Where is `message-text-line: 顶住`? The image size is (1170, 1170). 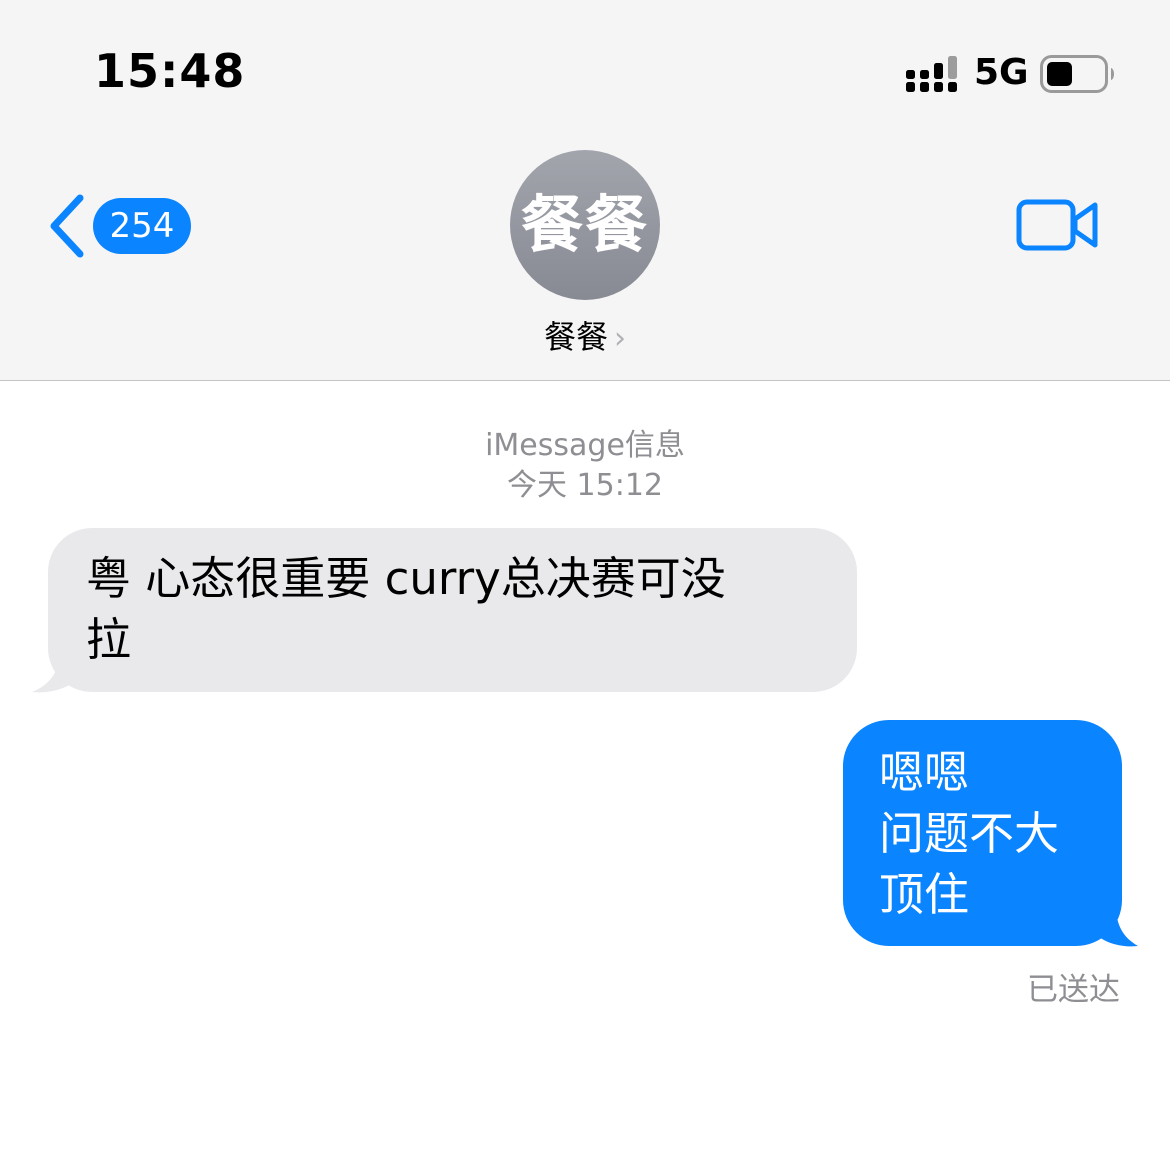
message-text-line: 顶住 is located at coordinates (924, 894).